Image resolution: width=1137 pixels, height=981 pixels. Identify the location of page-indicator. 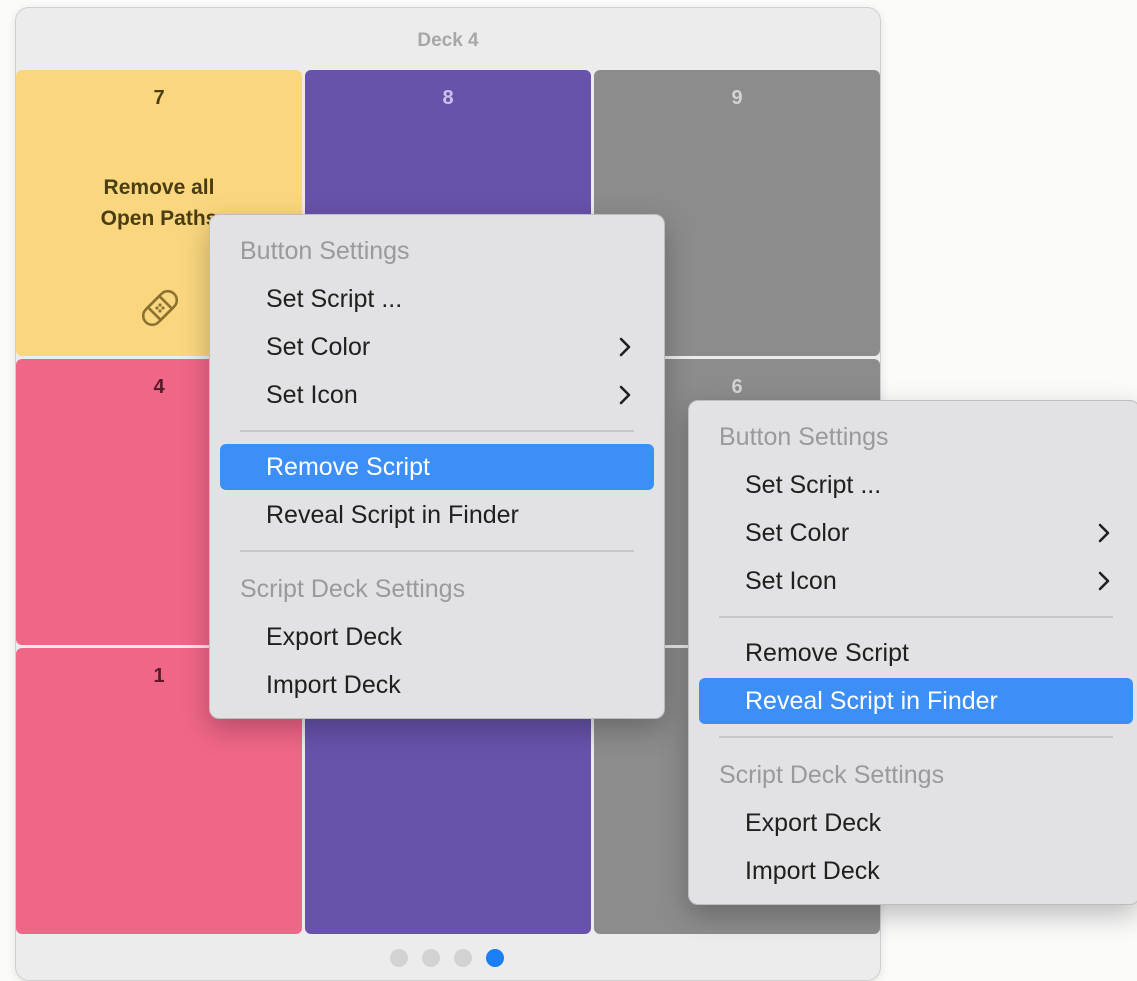
(447, 958).